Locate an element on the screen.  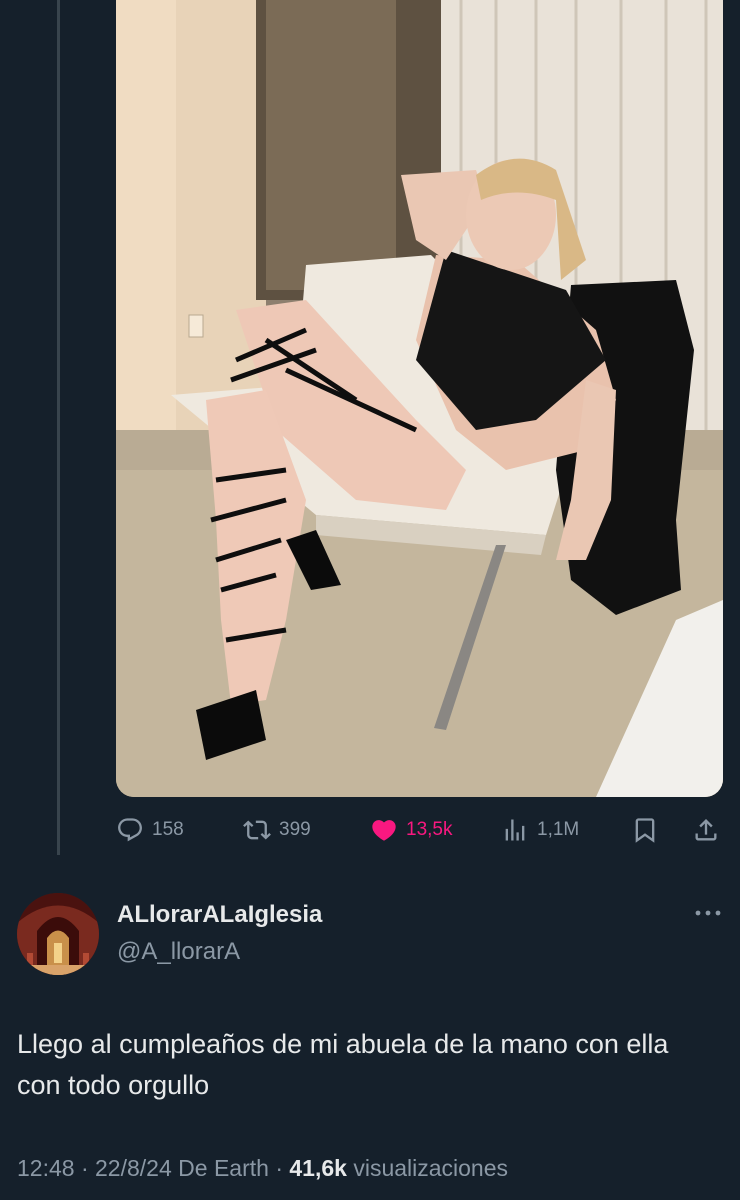
heart-filled-icon is located at coordinates (384, 830).